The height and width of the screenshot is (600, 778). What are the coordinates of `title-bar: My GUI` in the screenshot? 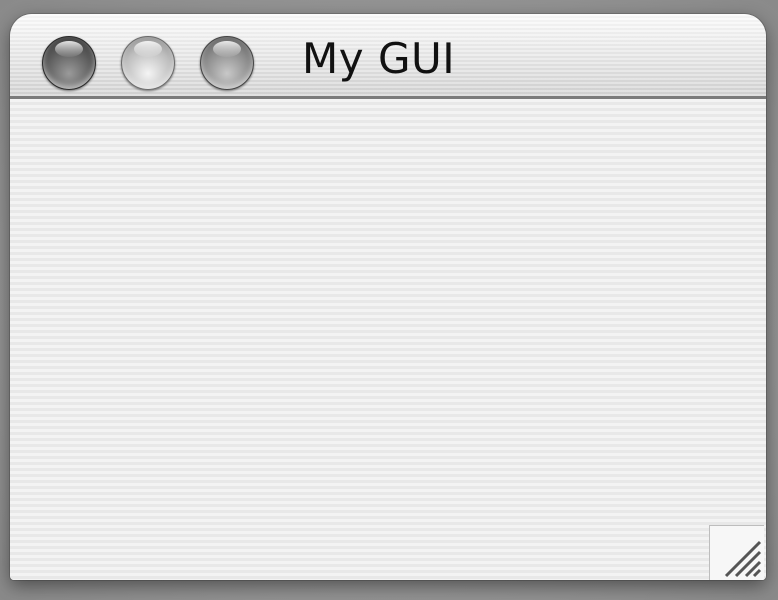 It's located at (388, 56).